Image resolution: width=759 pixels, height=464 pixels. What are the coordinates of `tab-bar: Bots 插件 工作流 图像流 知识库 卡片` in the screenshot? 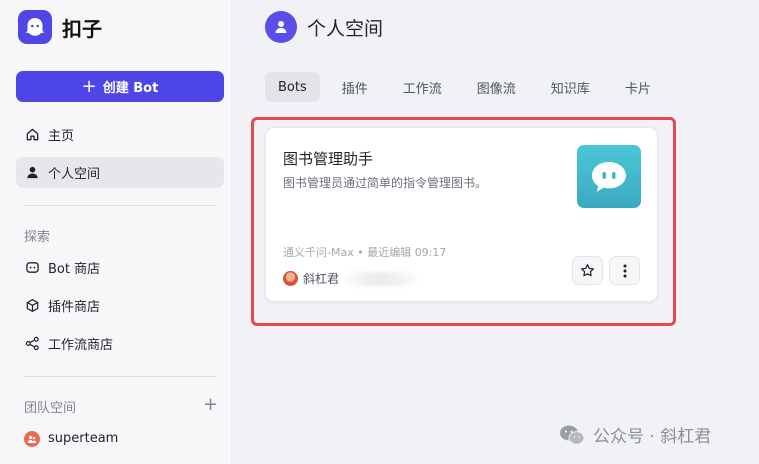 It's located at (469, 87).